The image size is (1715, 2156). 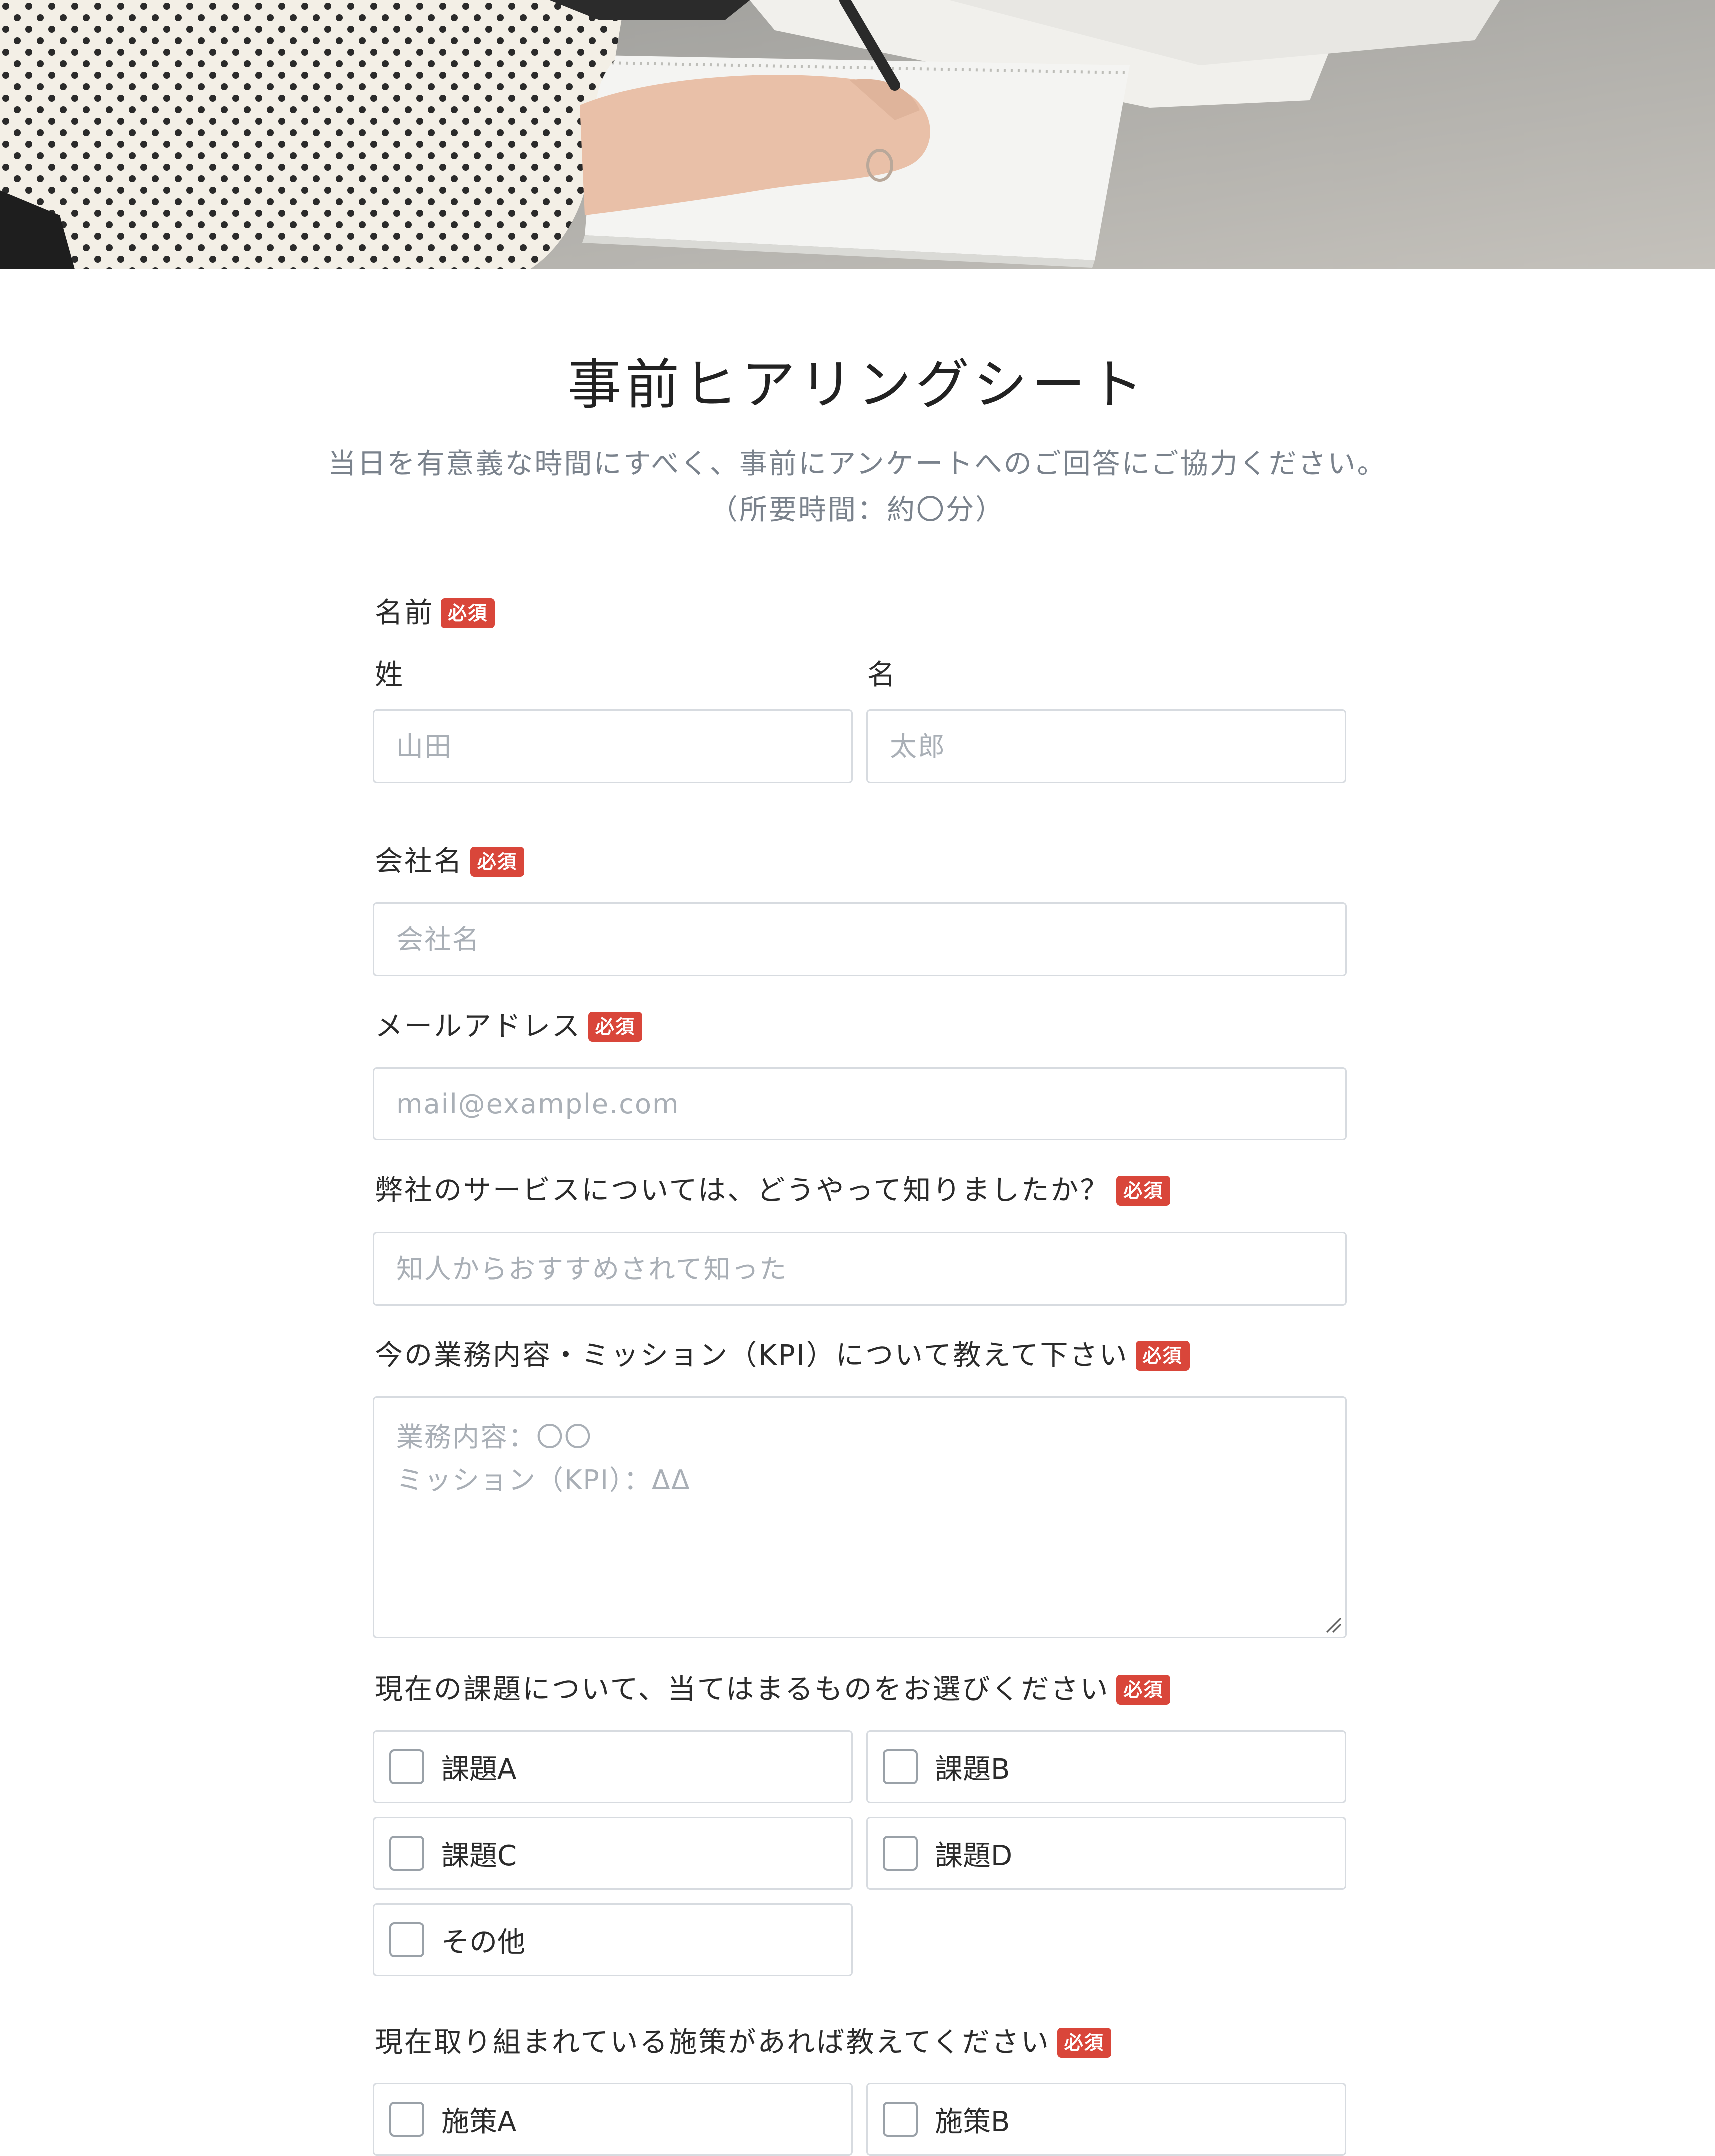 What do you see at coordinates (742, 1689) in the screenshot?
I see `issues-label-text: 現在の課題について、当てはまるものをお選びください` at bounding box center [742, 1689].